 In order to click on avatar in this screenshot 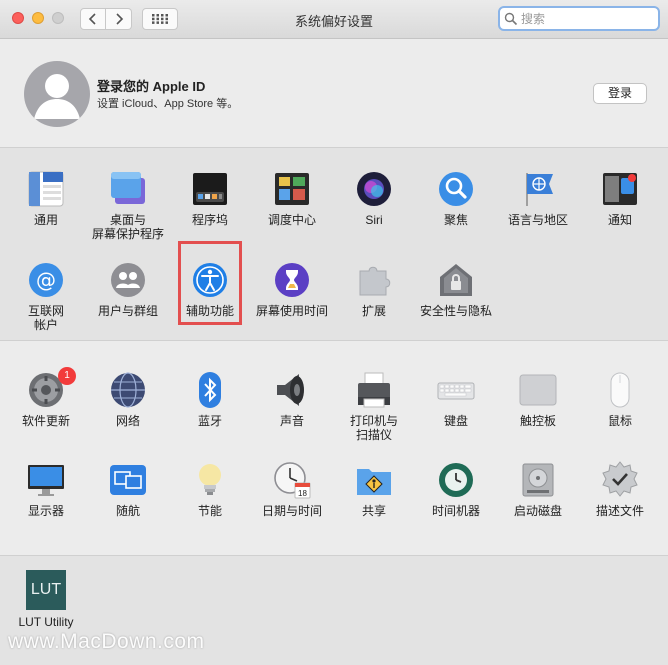, I will do `click(57, 94)`.